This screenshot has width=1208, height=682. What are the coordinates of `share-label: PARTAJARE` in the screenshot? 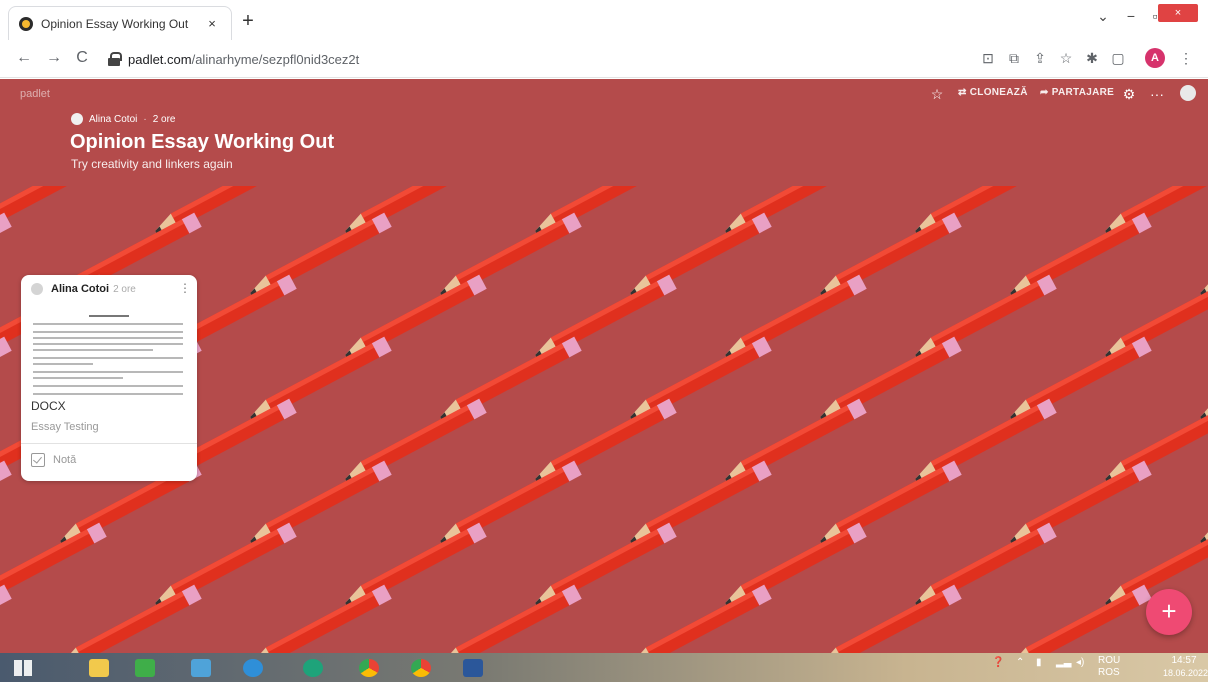 It's located at (1083, 92).